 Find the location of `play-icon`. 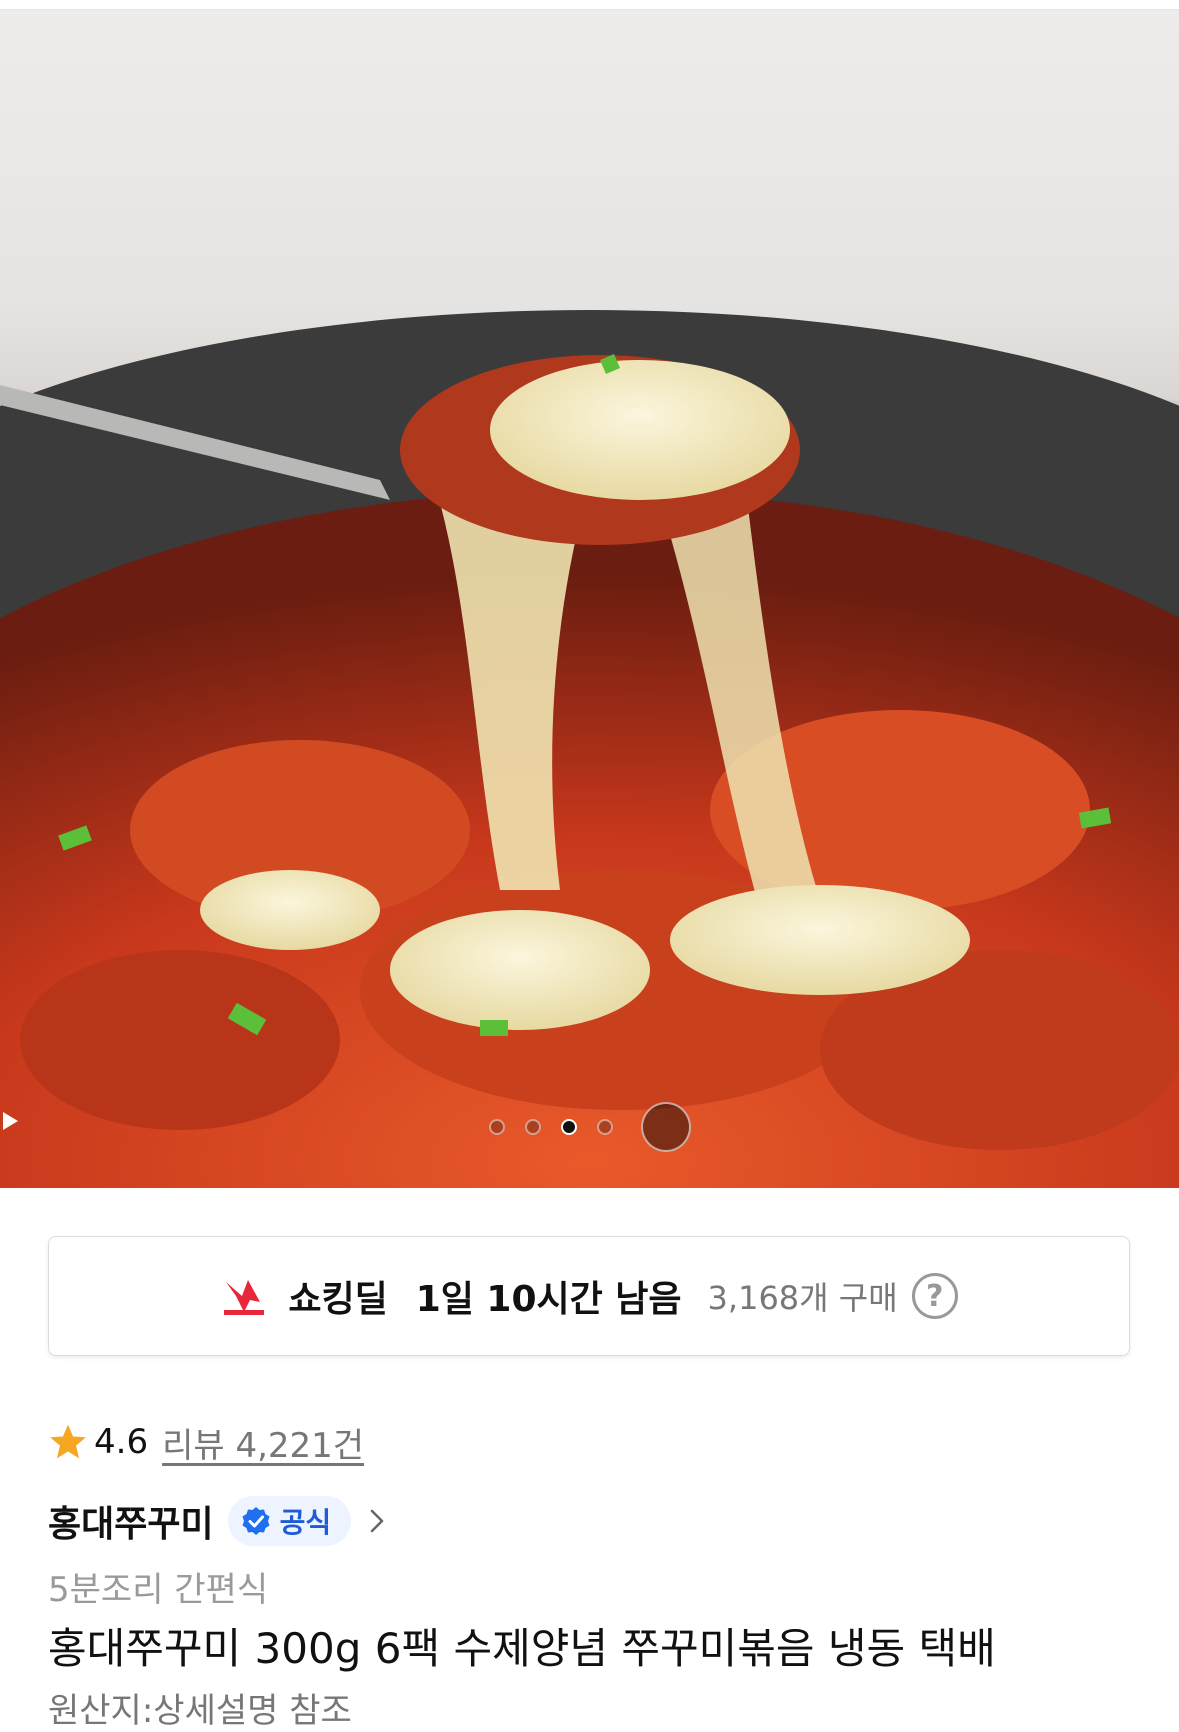

play-icon is located at coordinates (10, 1121).